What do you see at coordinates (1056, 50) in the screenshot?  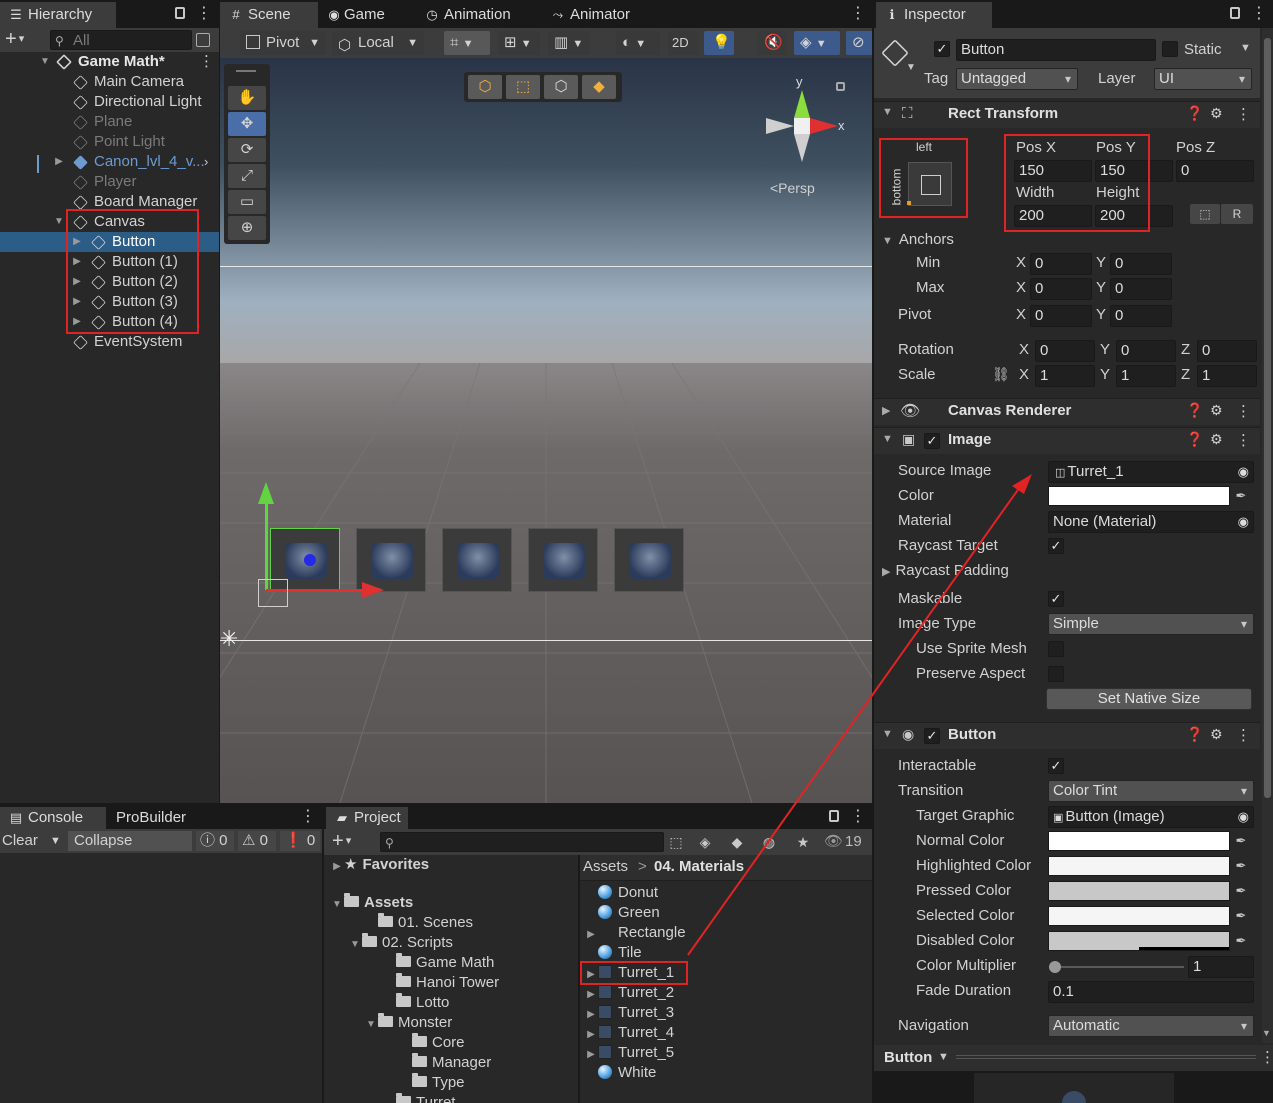 I see `object-name-input: Button` at bounding box center [1056, 50].